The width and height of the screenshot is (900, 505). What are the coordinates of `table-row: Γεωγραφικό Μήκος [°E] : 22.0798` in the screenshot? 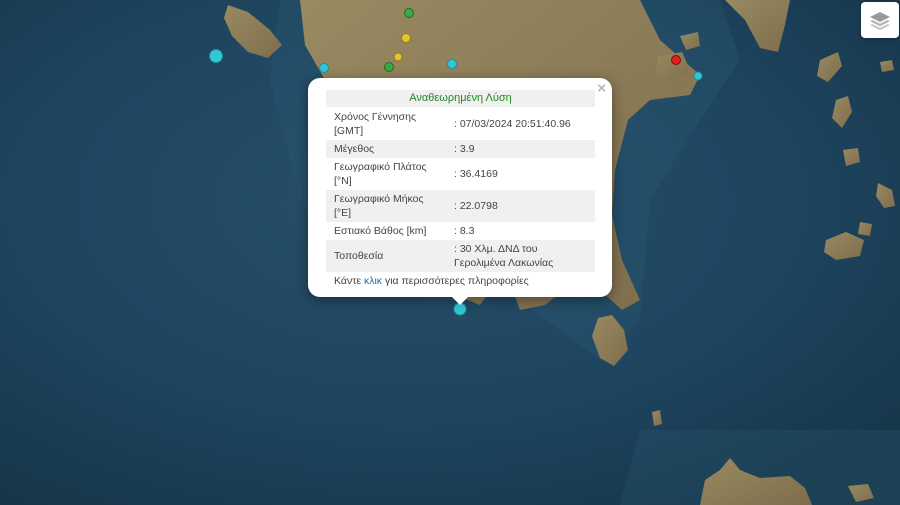 It's located at (460, 206).